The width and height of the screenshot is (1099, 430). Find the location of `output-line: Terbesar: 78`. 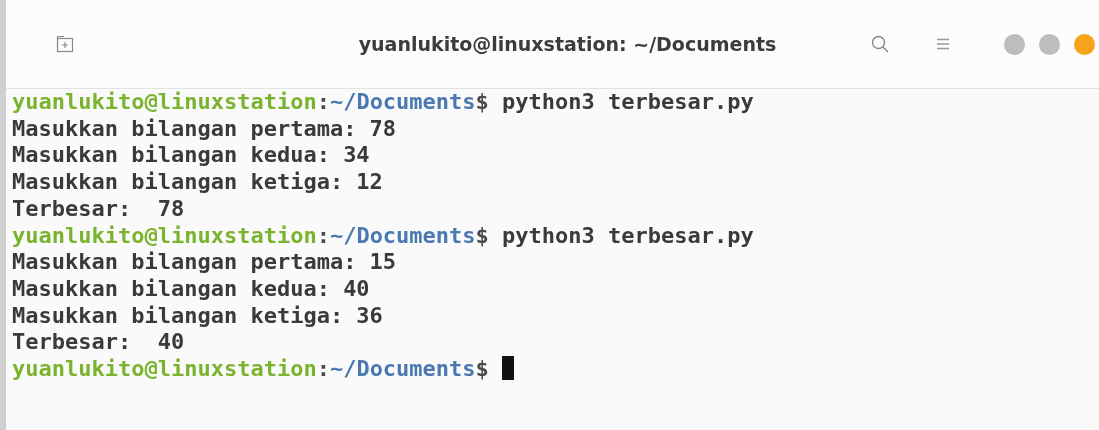

output-line: Terbesar: 78 is located at coordinates (99, 209).